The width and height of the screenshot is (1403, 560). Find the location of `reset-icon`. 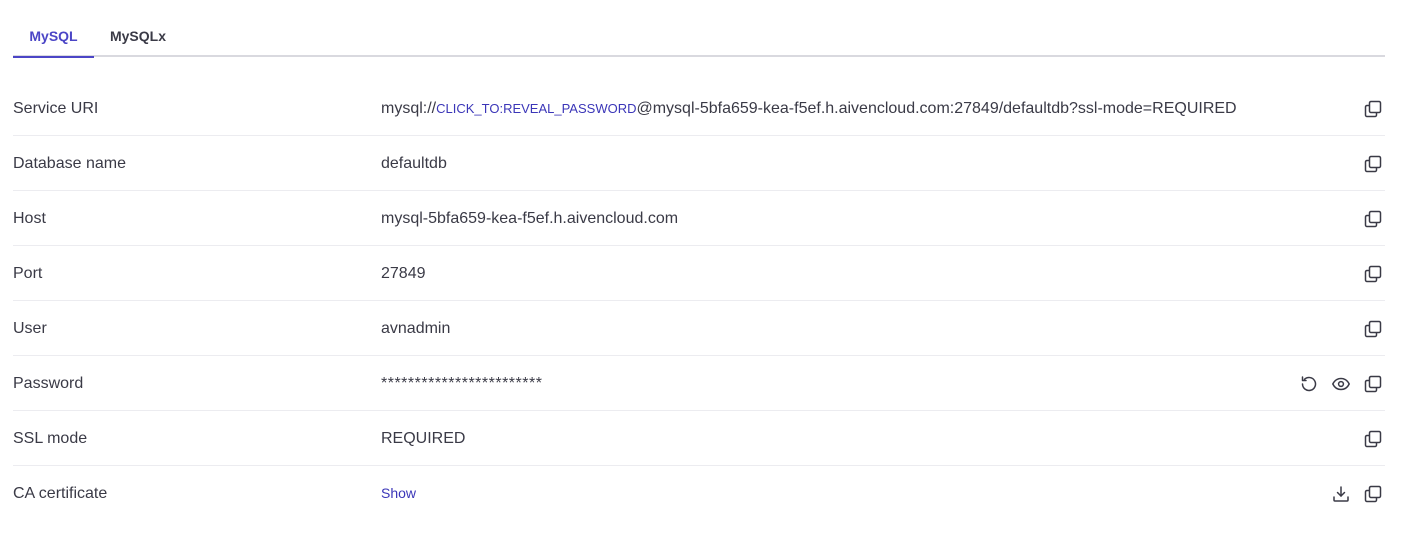

reset-icon is located at coordinates (1309, 384).